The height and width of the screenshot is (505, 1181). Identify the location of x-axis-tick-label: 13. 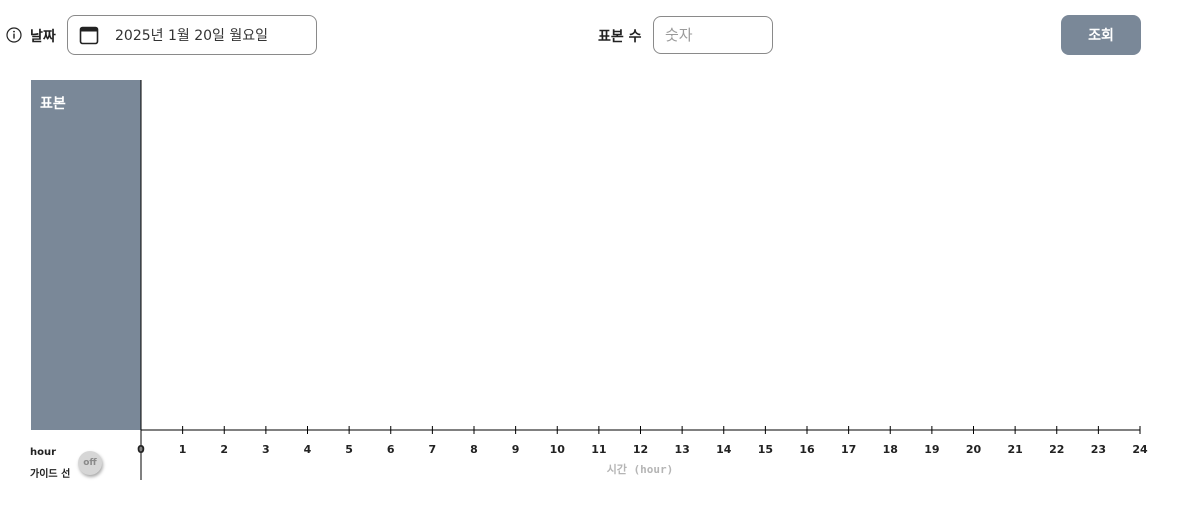
(681, 449).